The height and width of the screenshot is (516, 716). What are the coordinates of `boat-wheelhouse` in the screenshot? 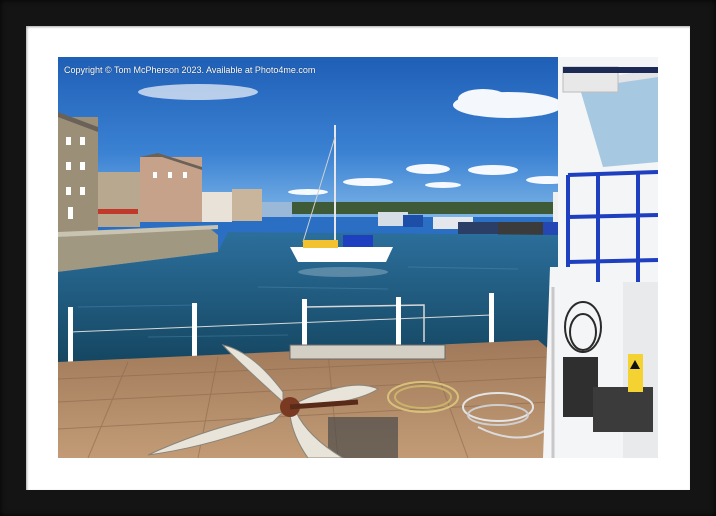 It's located at (600, 257).